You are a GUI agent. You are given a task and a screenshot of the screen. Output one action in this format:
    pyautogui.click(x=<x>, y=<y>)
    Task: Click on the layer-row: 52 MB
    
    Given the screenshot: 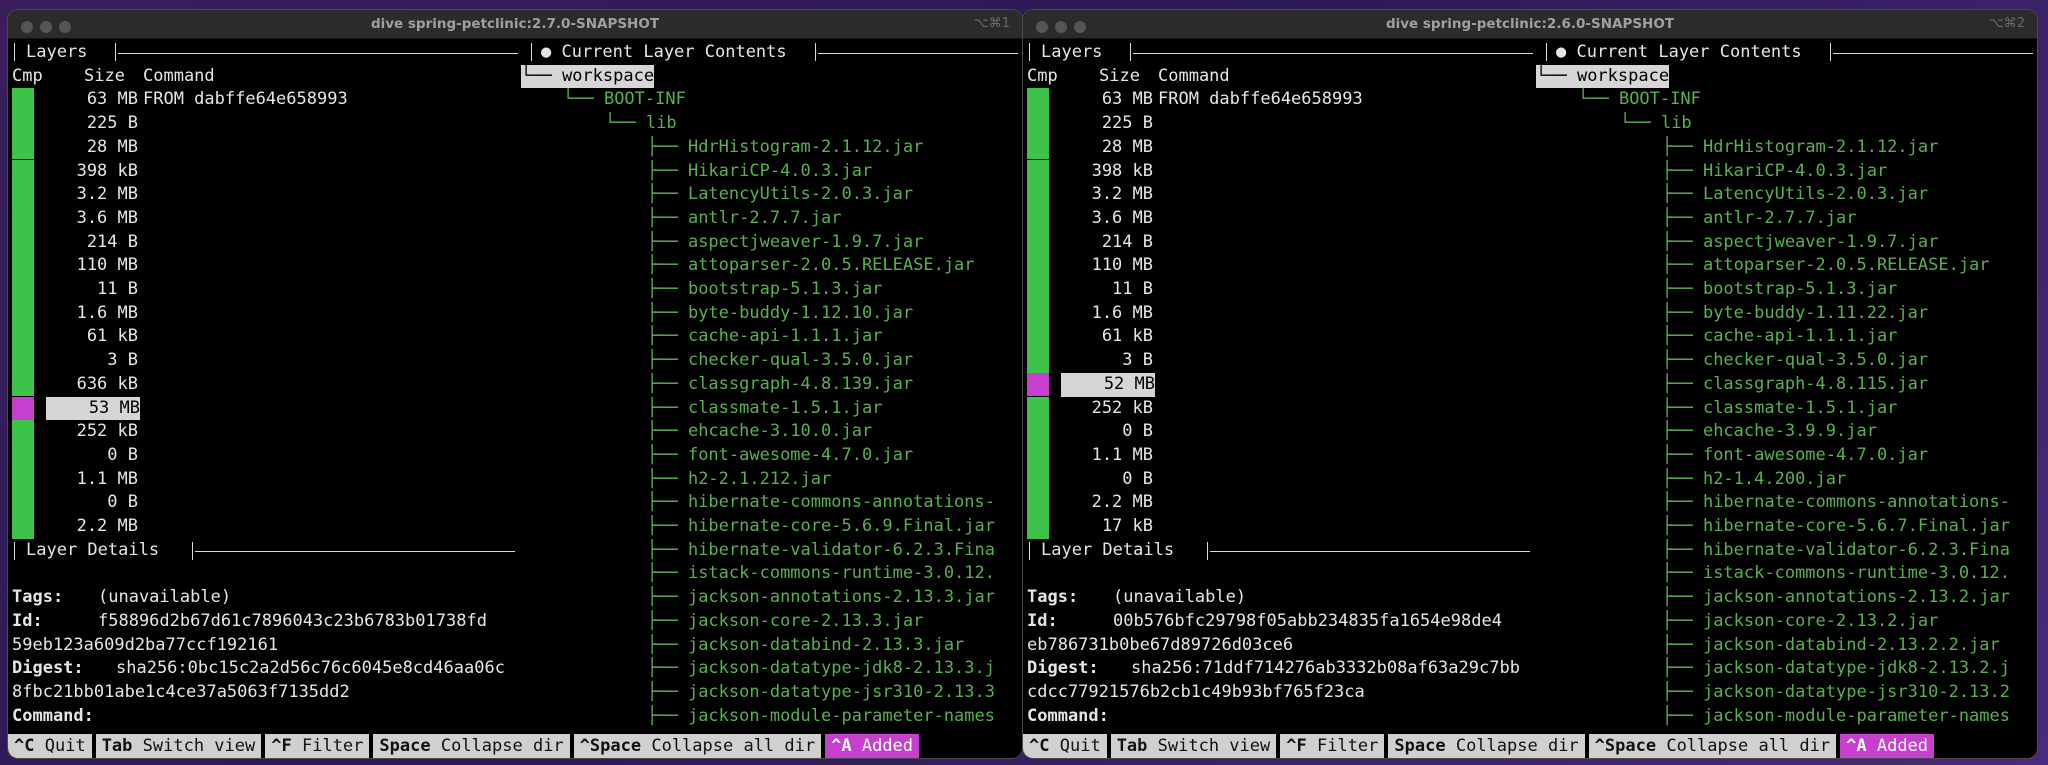 What is the action you would take?
    pyautogui.click(x=1278, y=384)
    